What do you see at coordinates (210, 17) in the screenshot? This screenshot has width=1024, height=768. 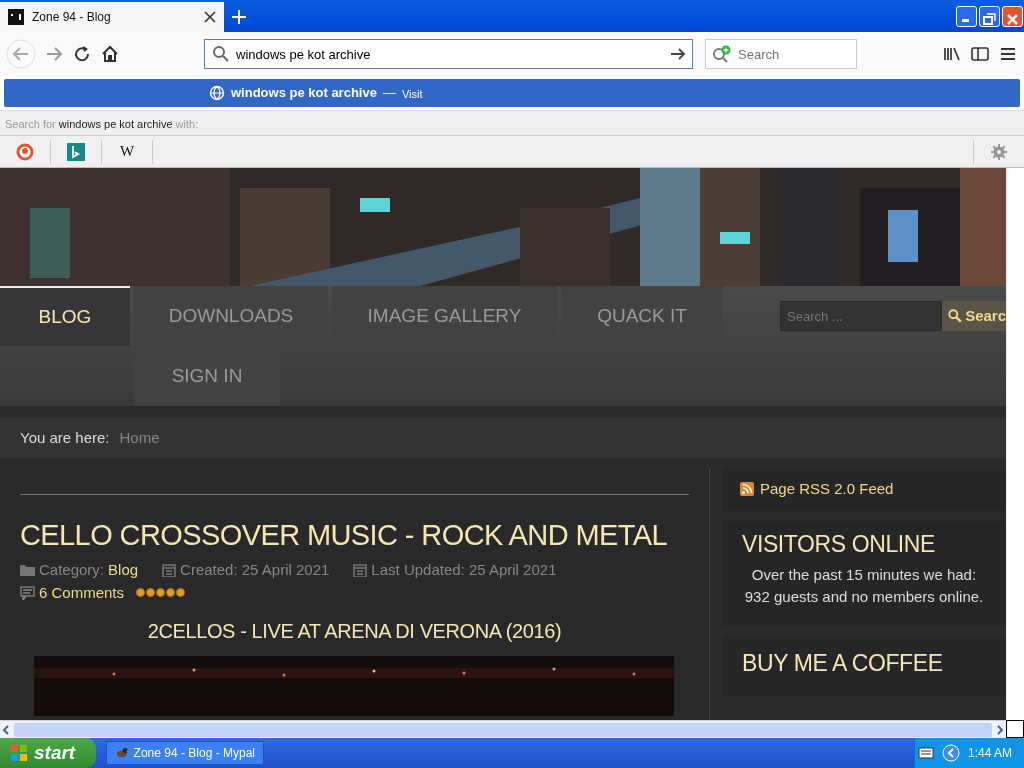 I see `close-tab-icon` at bounding box center [210, 17].